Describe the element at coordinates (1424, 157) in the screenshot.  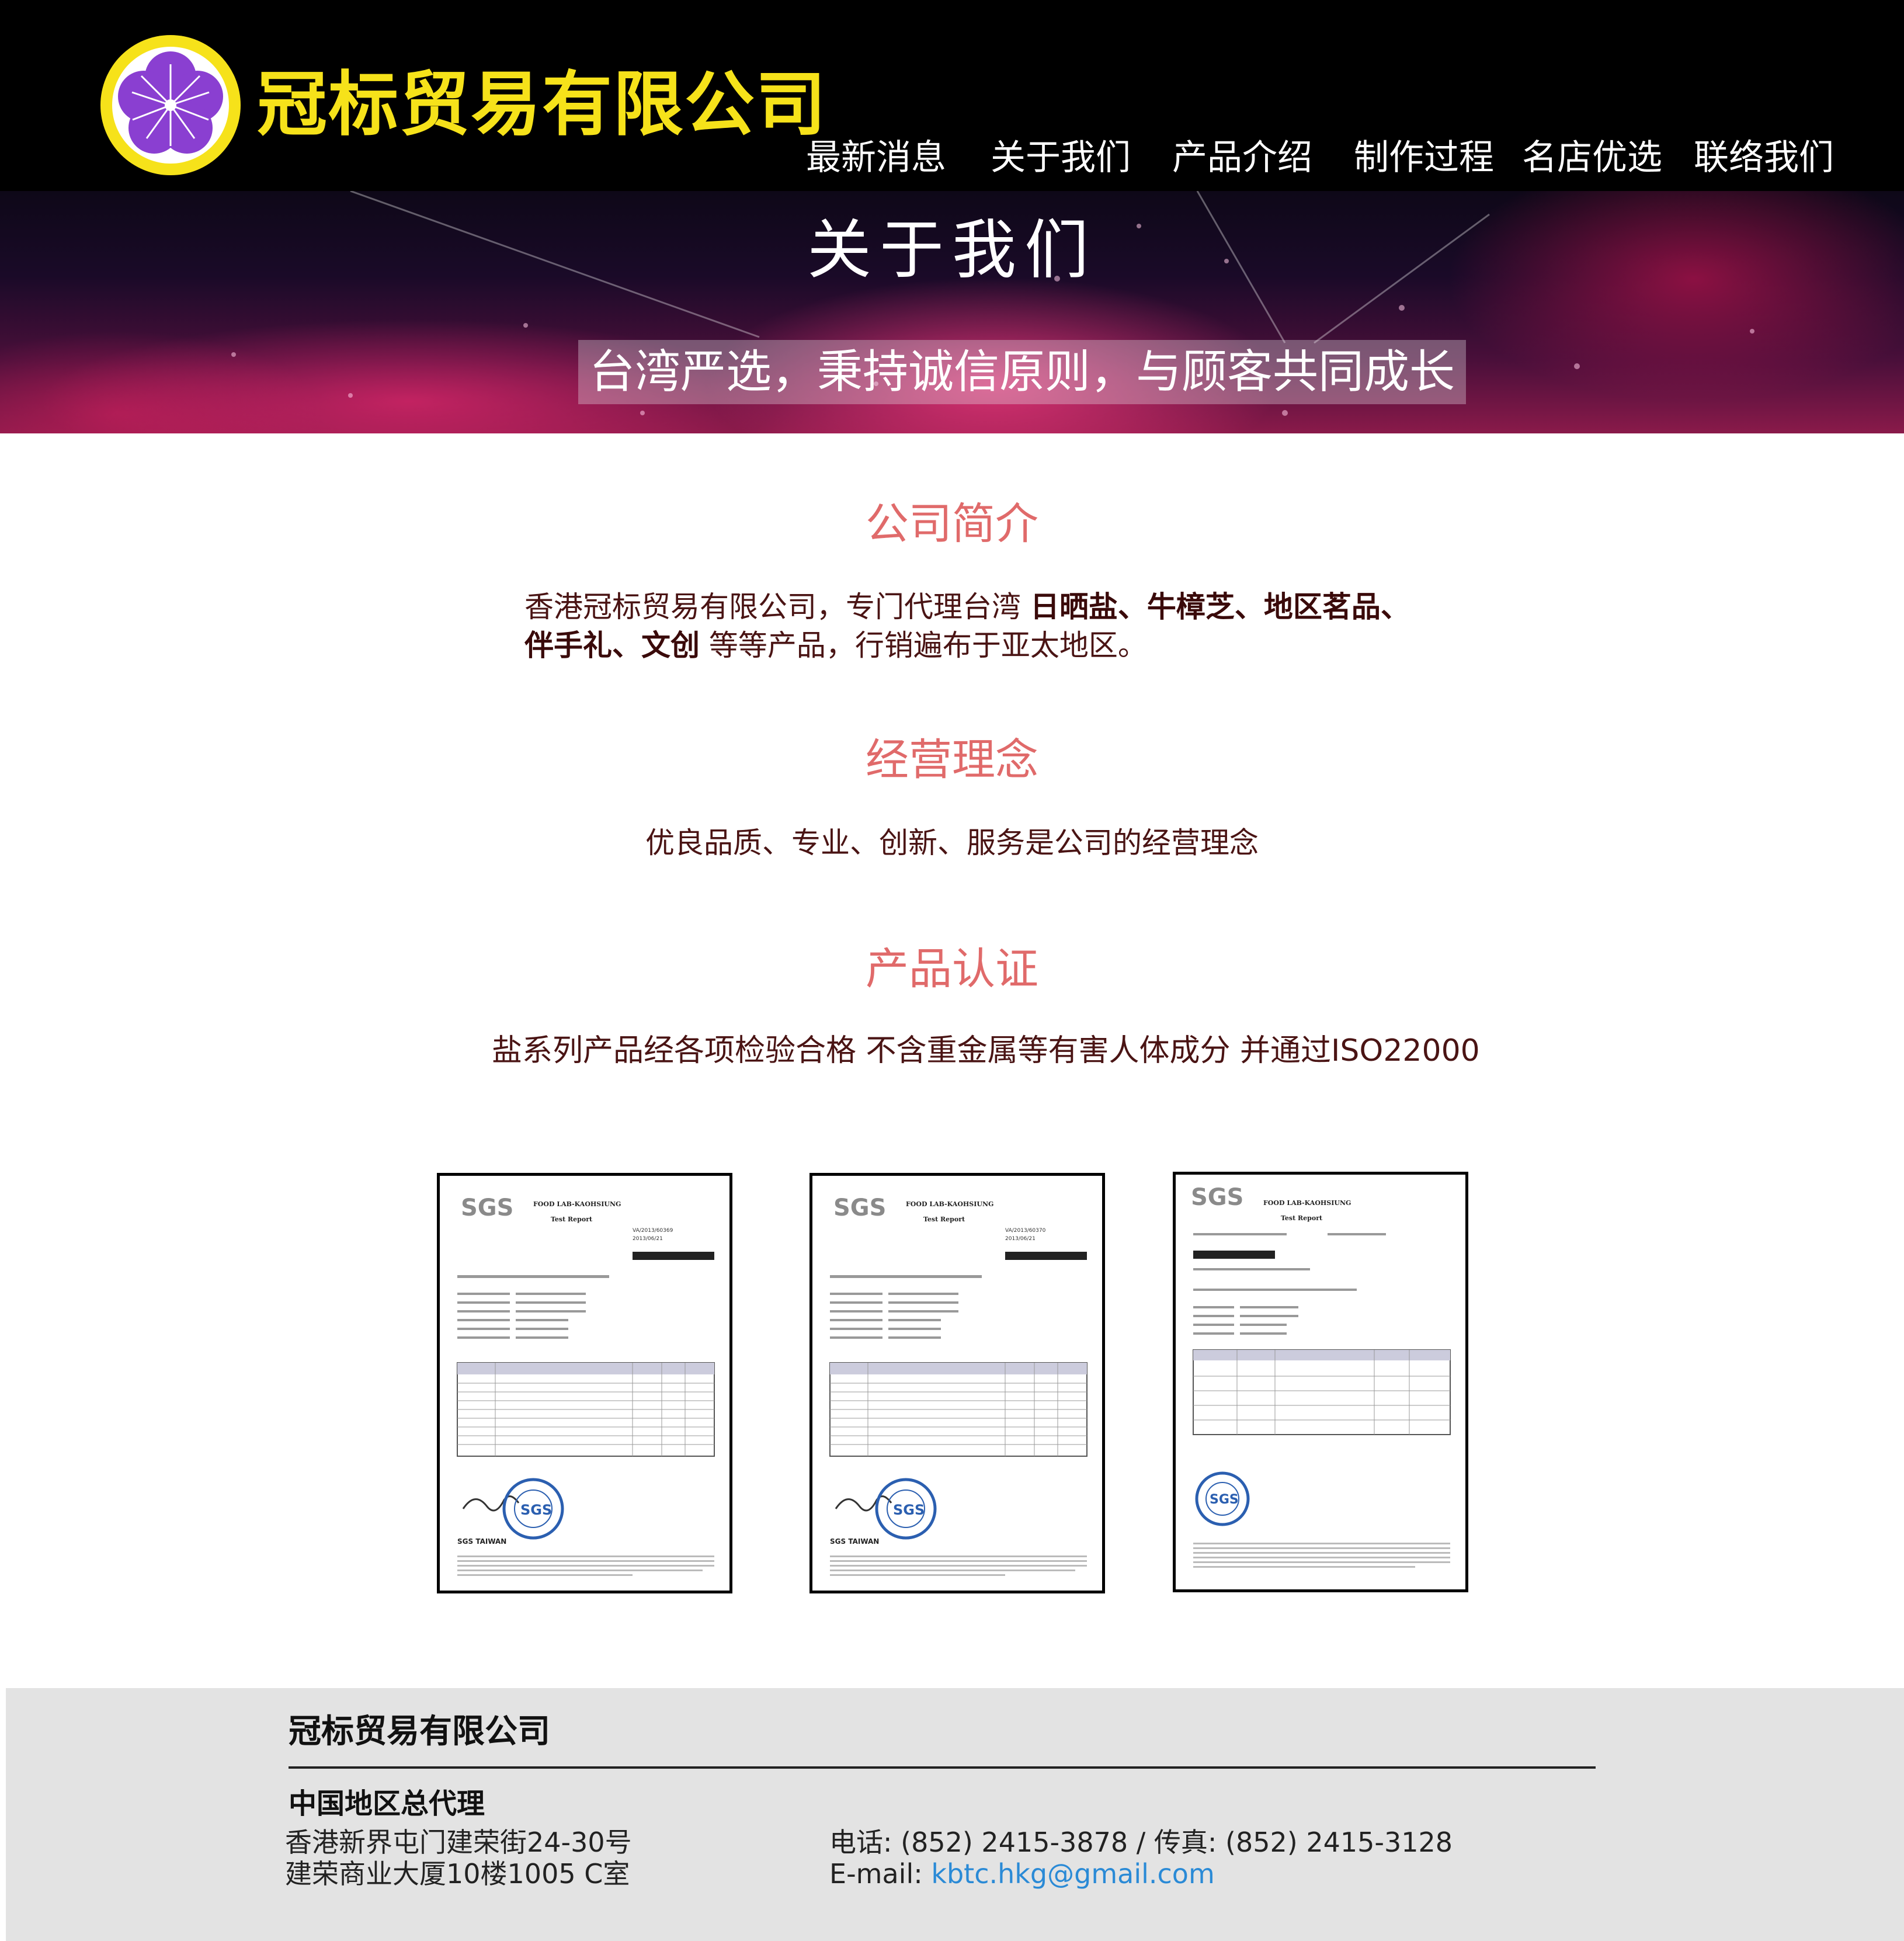
I see `nav-process: 制作过程` at that location.